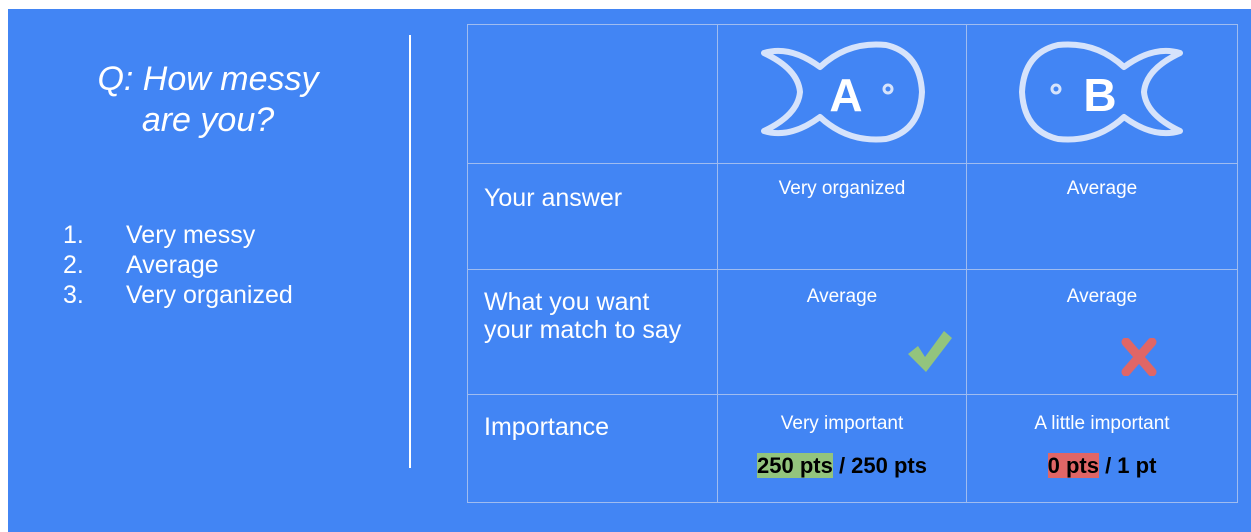  Describe the element at coordinates (208, 79) in the screenshot. I see `question-line-1: Q: How messy` at that location.